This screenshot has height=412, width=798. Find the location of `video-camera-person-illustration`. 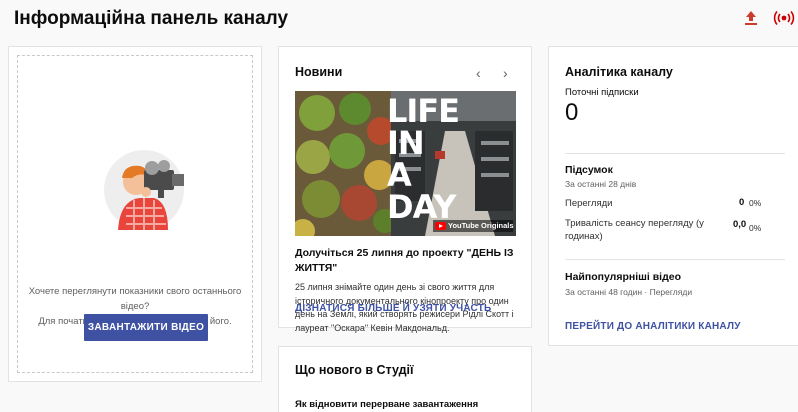

video-camera-person-illustration is located at coordinates (144, 186).